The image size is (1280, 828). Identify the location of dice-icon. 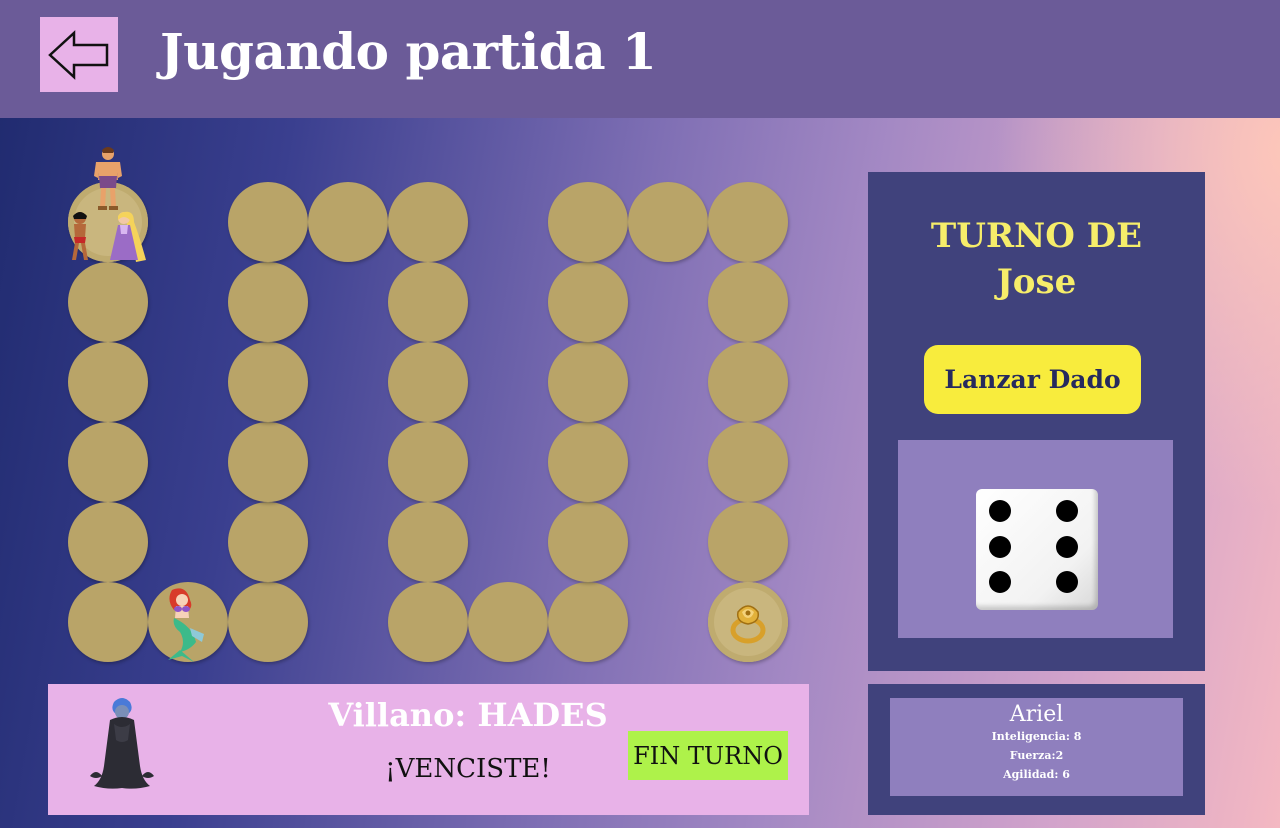
(1037, 549).